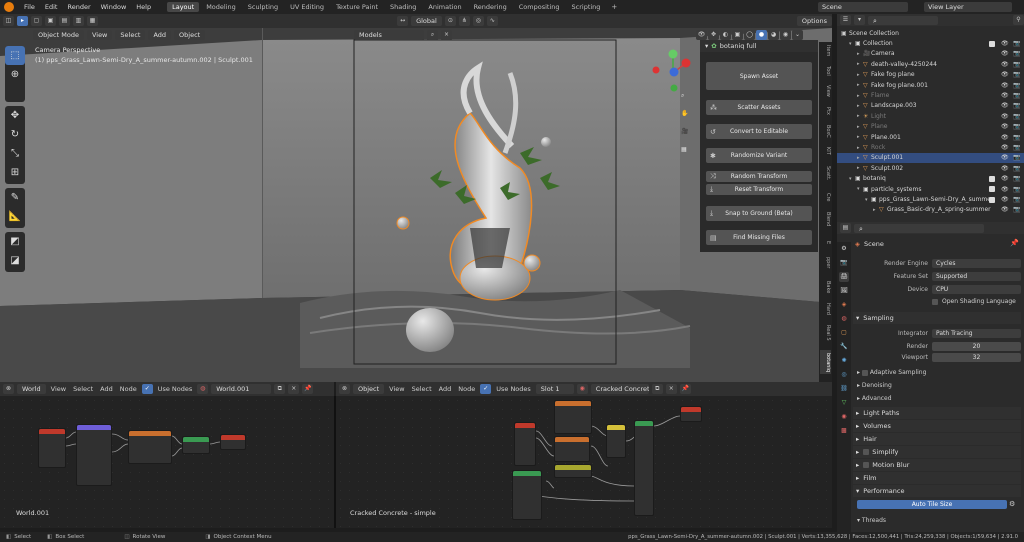  Describe the element at coordinates (874, 398) in the screenshot. I see `advanced-subpanel: ▸ Advanced` at that location.